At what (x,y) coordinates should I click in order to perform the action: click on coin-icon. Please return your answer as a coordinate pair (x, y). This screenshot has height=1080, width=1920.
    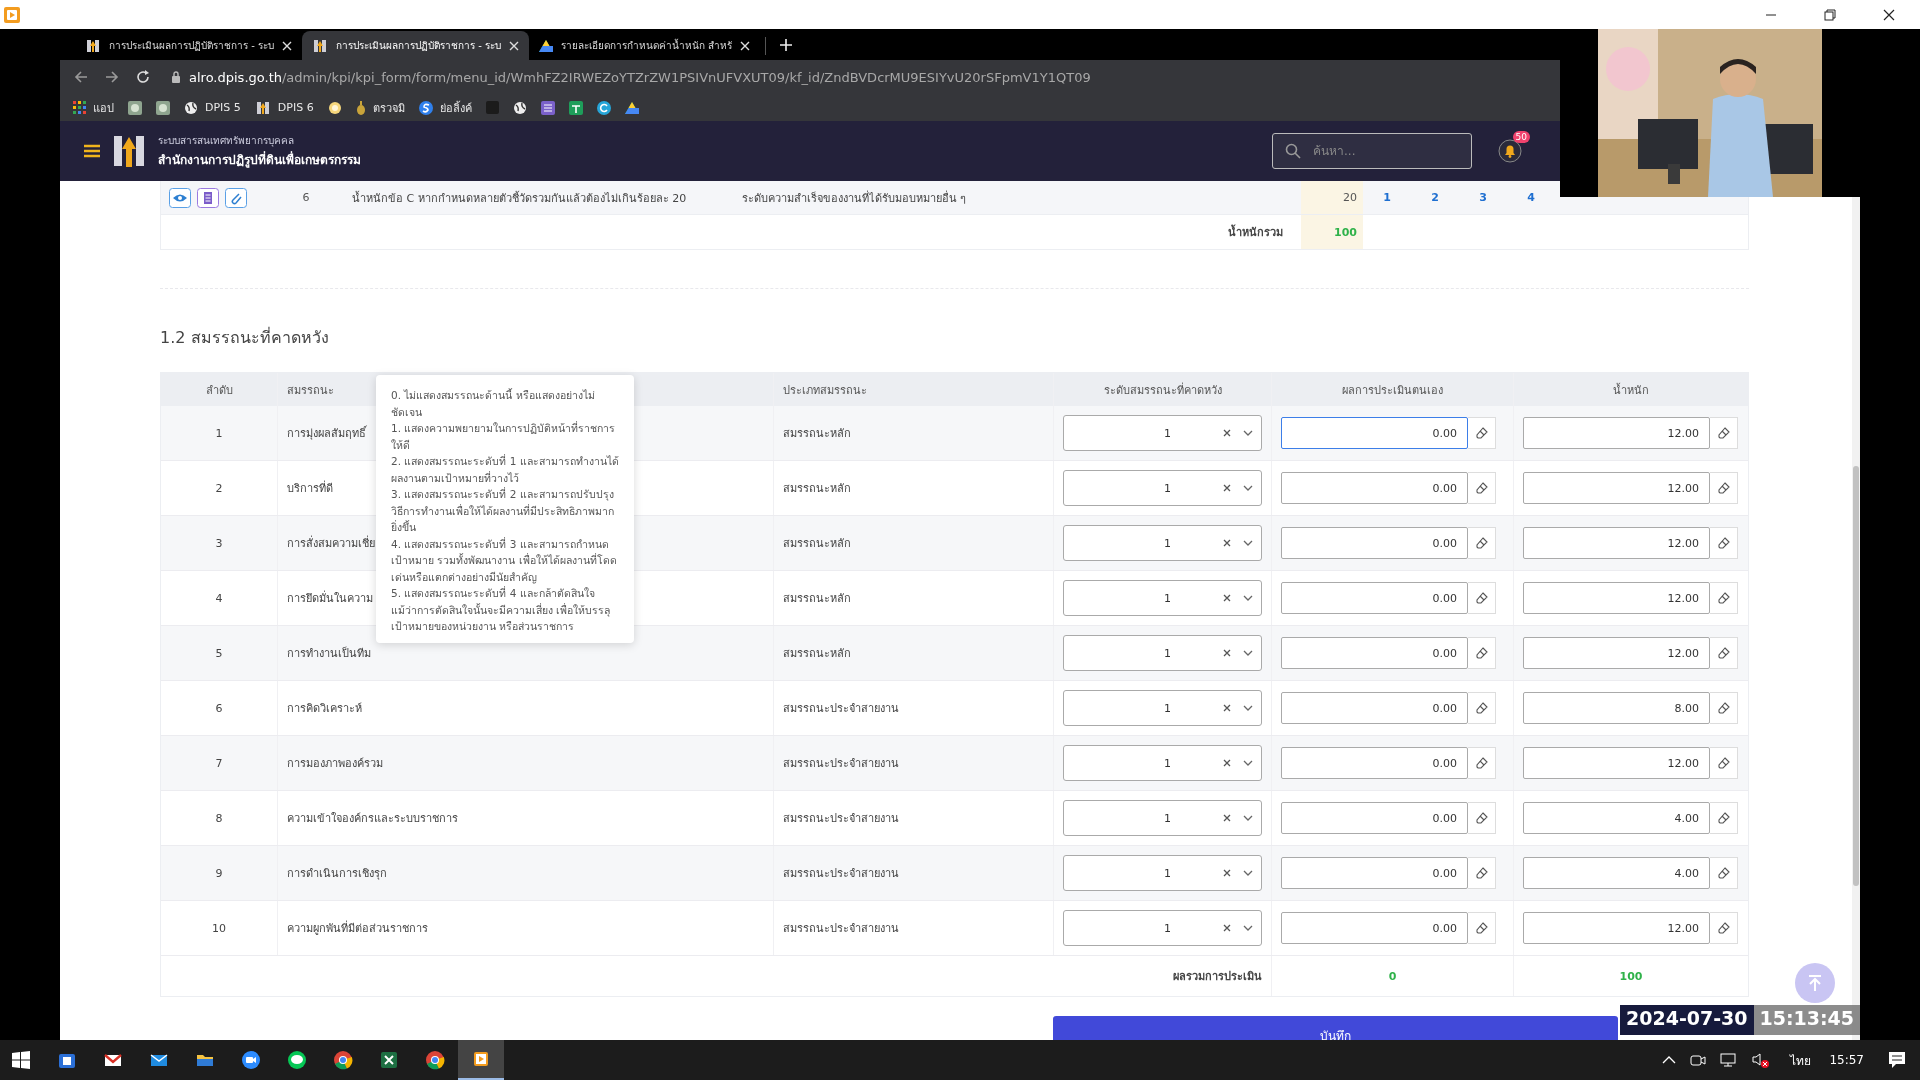
    Looking at the image, I should click on (334, 107).